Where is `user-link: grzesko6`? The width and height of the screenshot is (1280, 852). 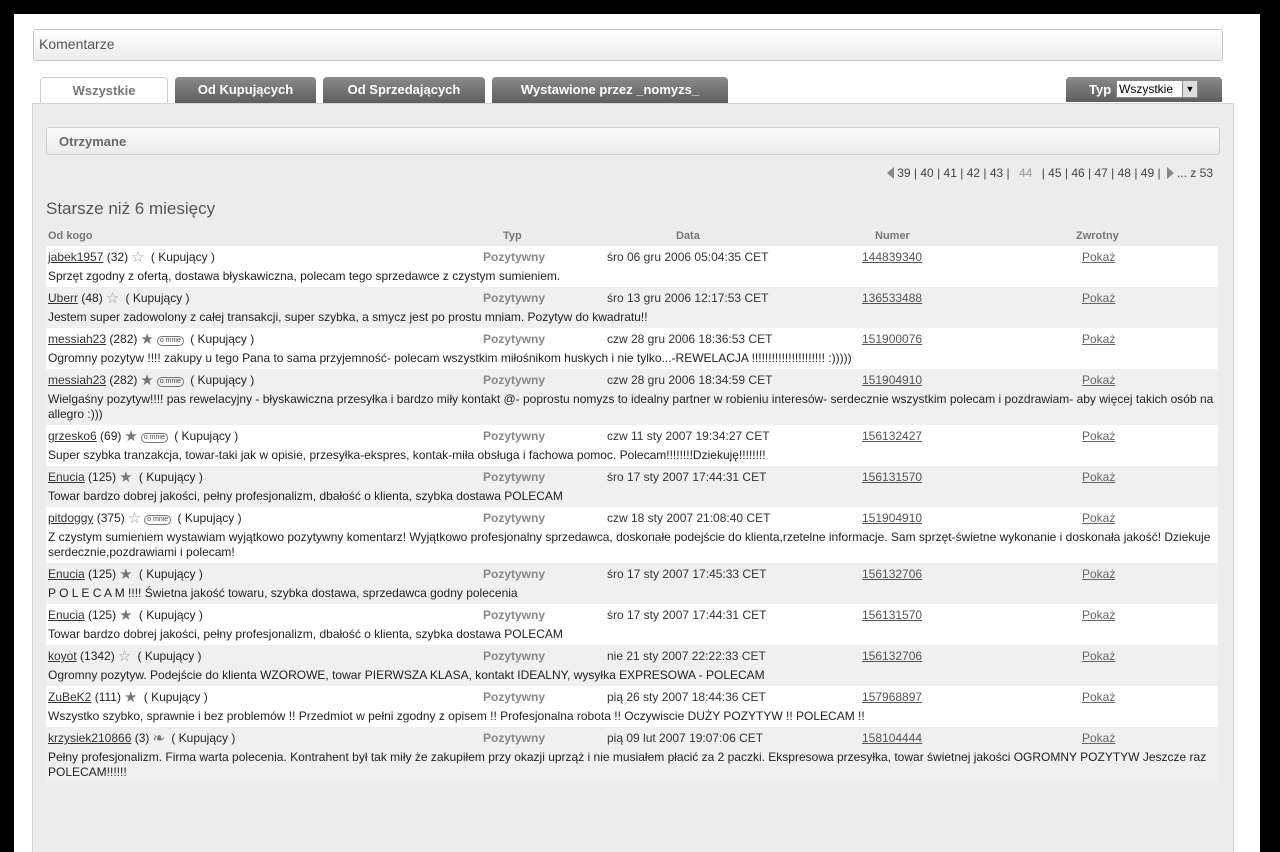 user-link: grzesko6 is located at coordinates (72, 436).